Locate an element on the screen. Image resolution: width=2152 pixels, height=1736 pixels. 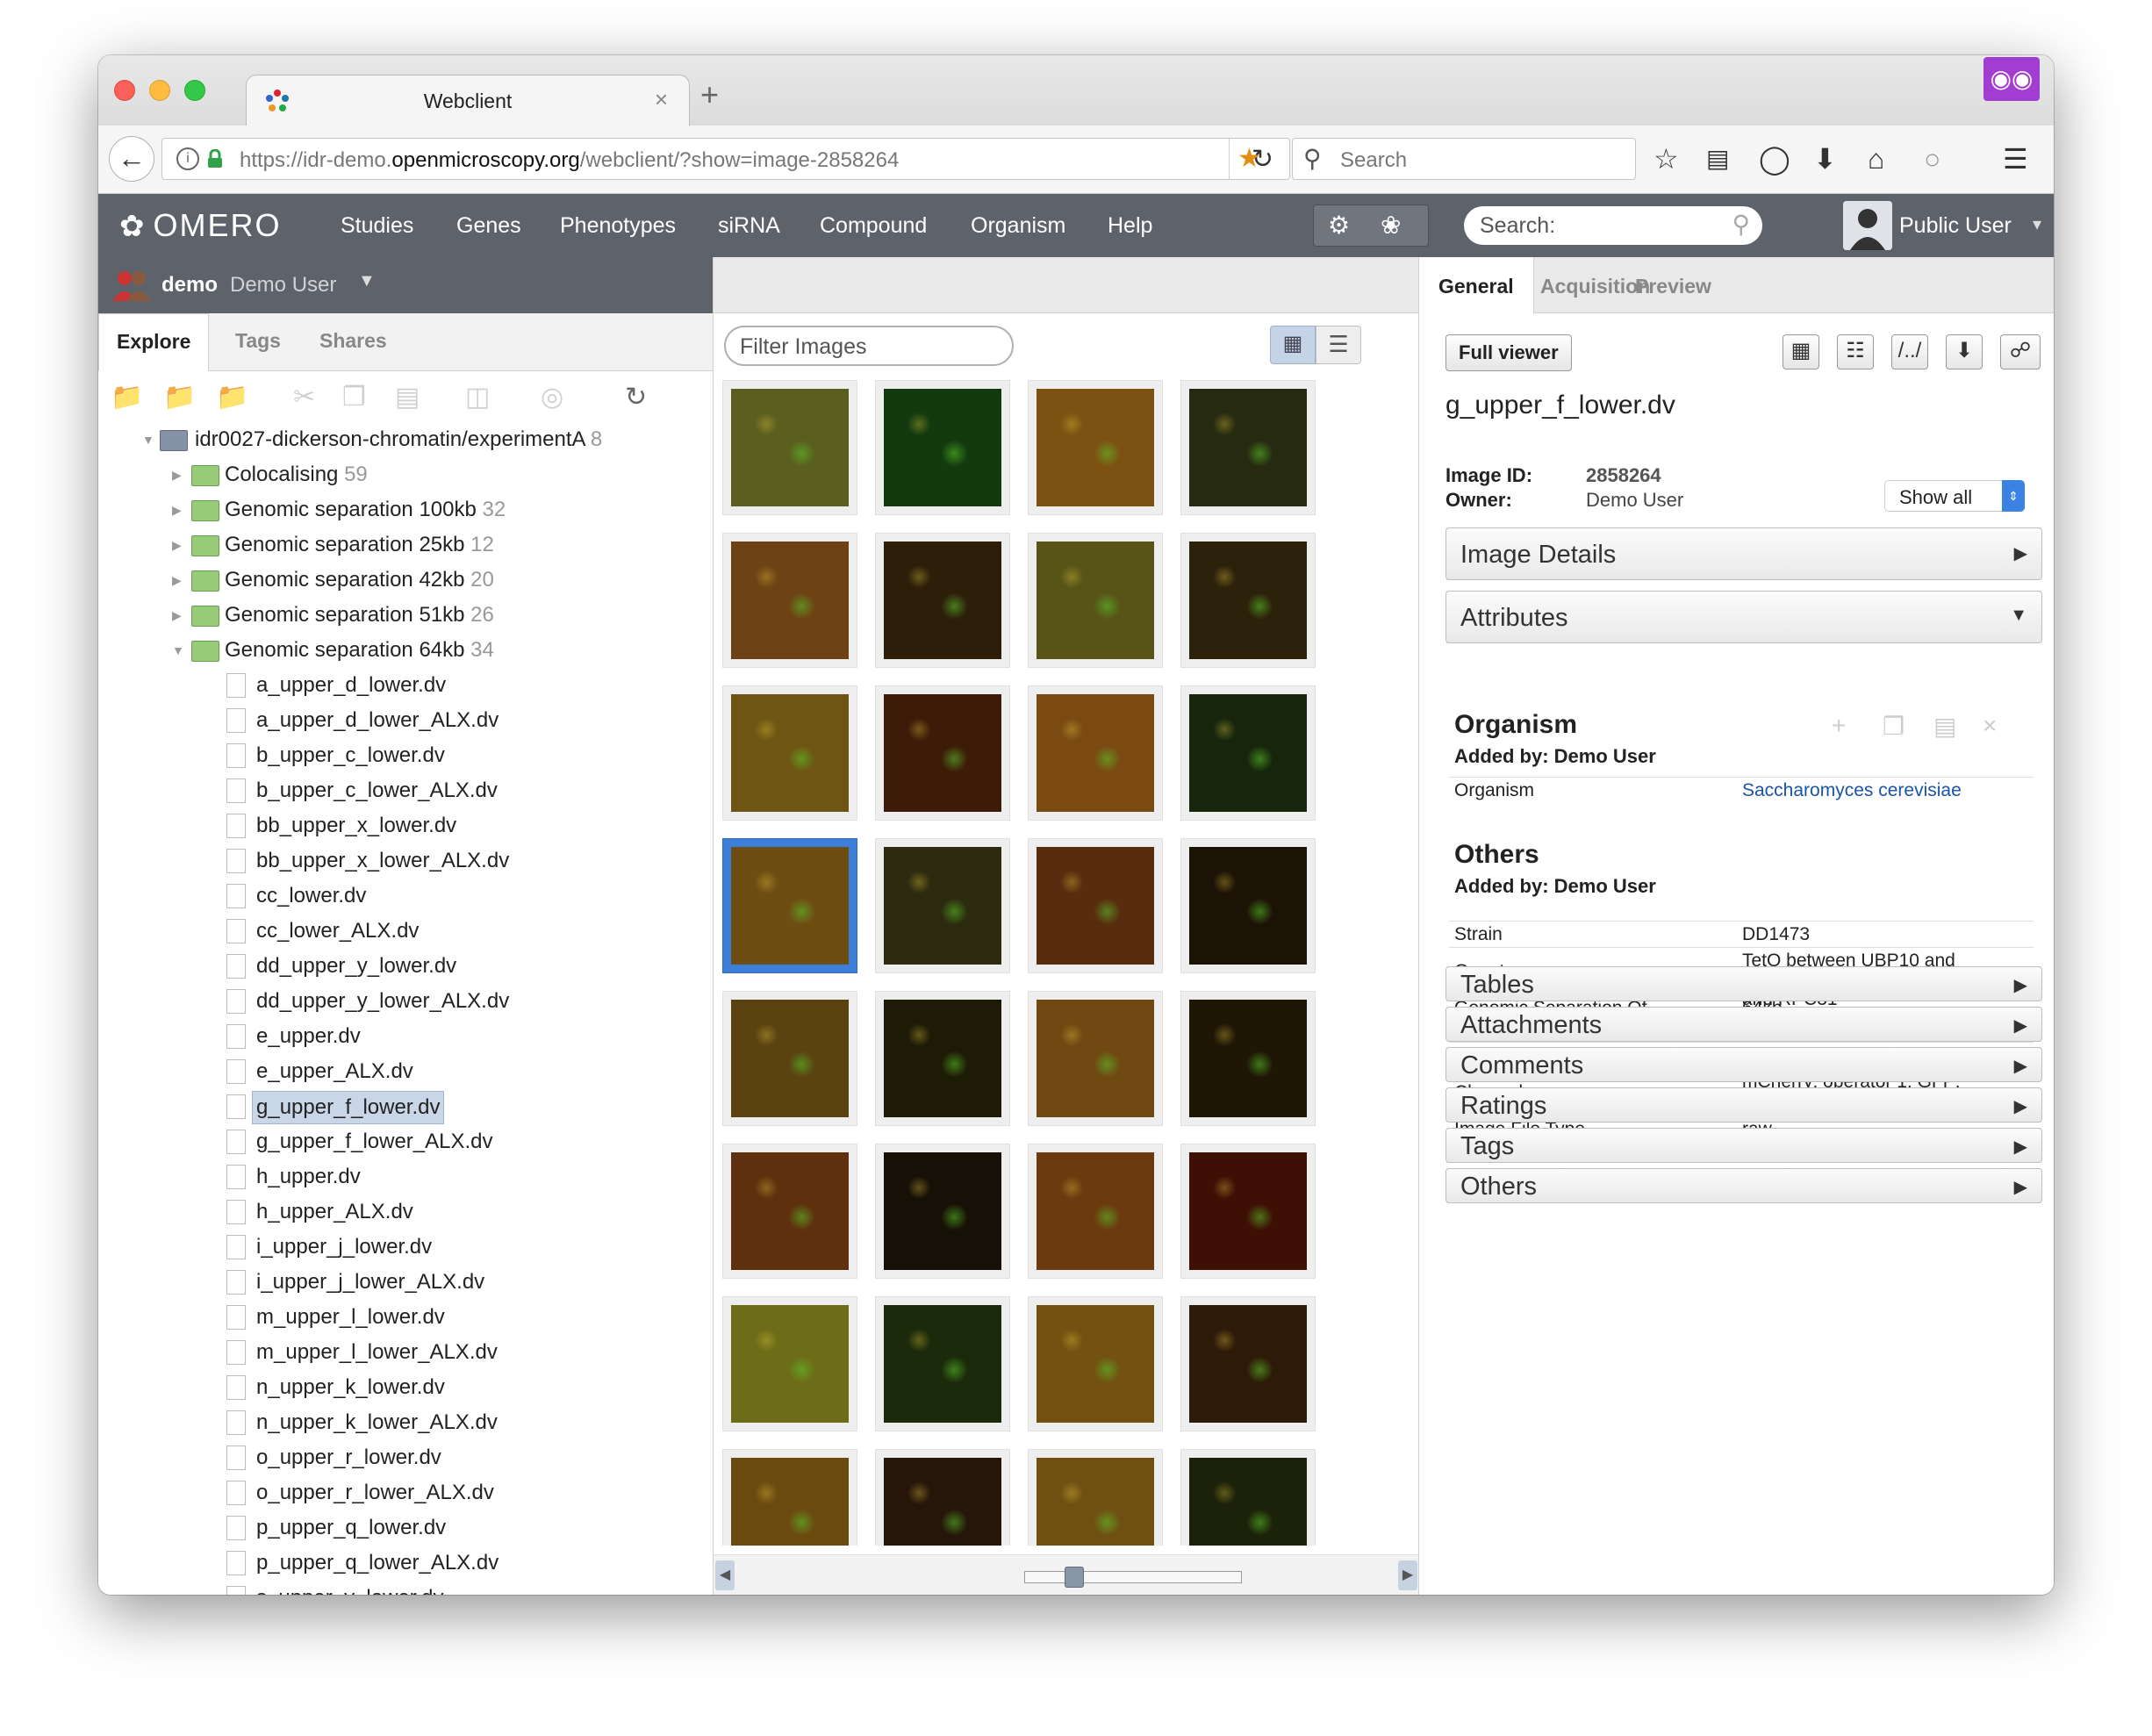
cut-icon: ✂ is located at coordinates (304, 397).